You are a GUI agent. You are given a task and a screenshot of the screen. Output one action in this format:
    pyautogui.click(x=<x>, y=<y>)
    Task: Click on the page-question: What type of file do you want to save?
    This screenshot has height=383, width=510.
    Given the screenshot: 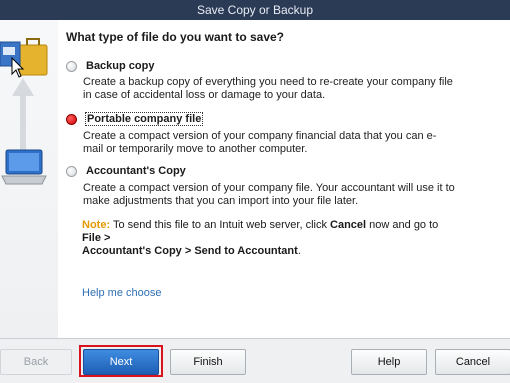 What is the action you would take?
    pyautogui.click(x=175, y=37)
    